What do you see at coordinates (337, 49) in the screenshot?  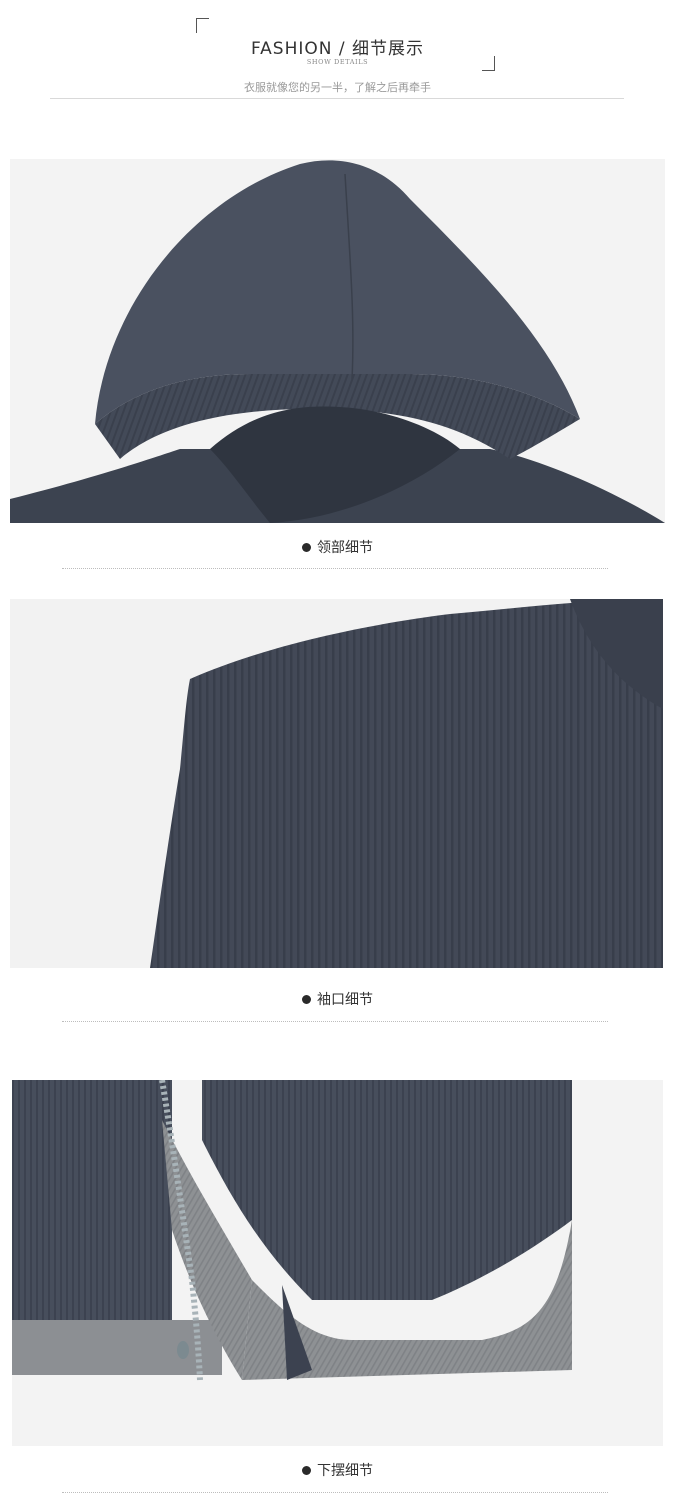 I see `page-title: FASHION / 细节展示` at bounding box center [337, 49].